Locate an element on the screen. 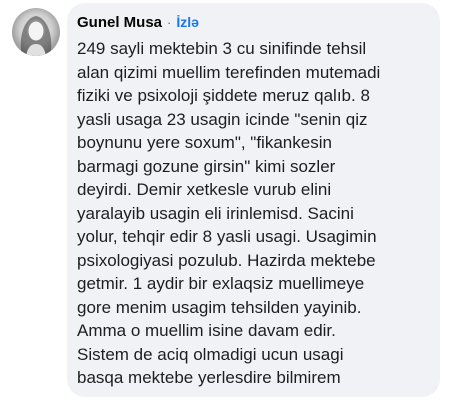 This screenshot has width=450, height=401. avatar is located at coordinates (36, 32).